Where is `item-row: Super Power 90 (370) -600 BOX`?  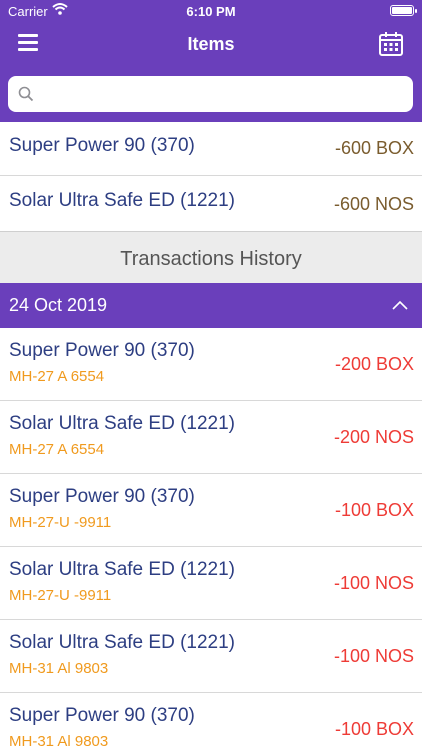
item-row: Super Power 90 (370) -600 BOX is located at coordinates (211, 149).